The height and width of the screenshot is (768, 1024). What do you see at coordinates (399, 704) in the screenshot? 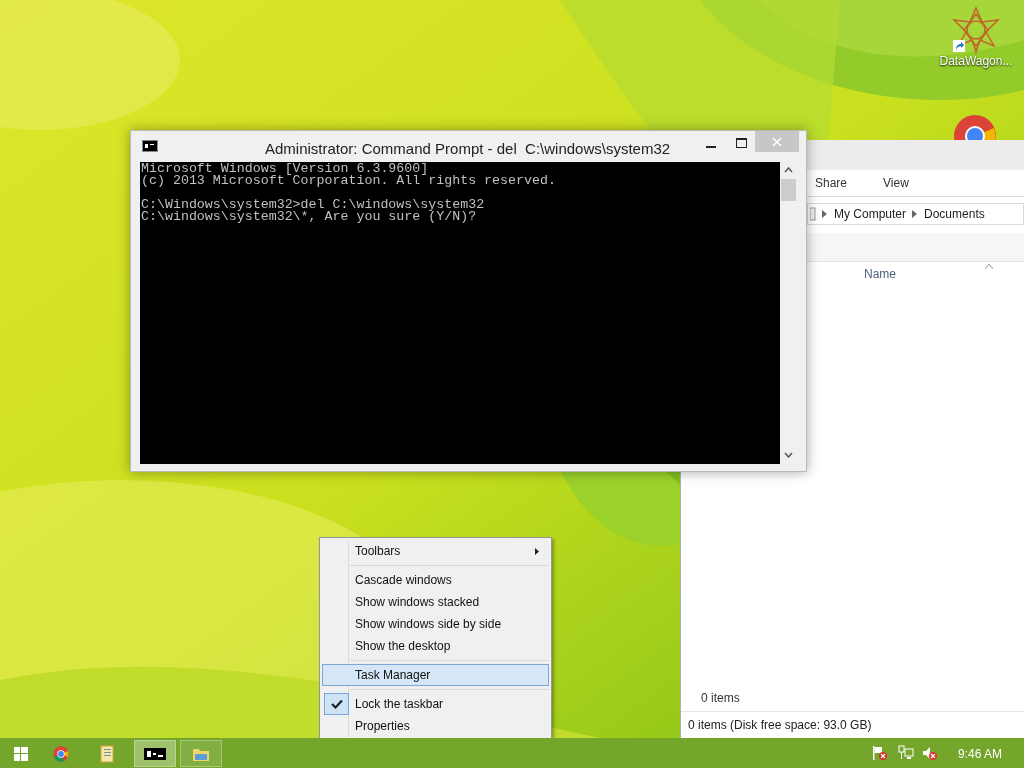
I see `menu-item-label: Lock the taskbar` at bounding box center [399, 704].